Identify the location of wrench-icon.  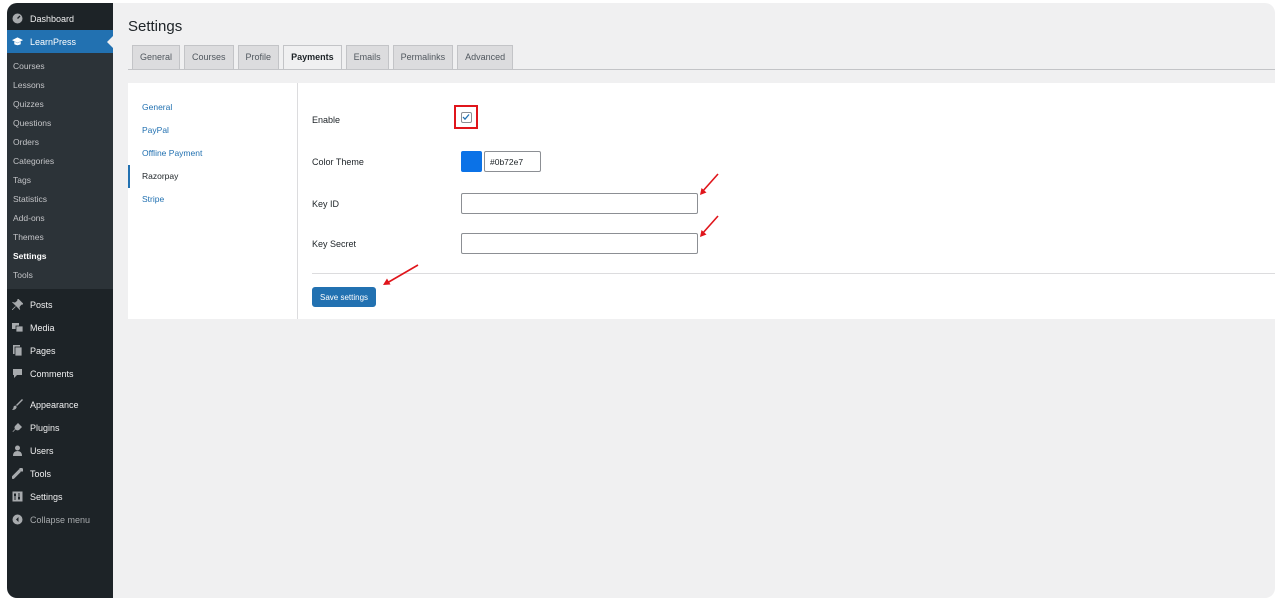
(17, 473).